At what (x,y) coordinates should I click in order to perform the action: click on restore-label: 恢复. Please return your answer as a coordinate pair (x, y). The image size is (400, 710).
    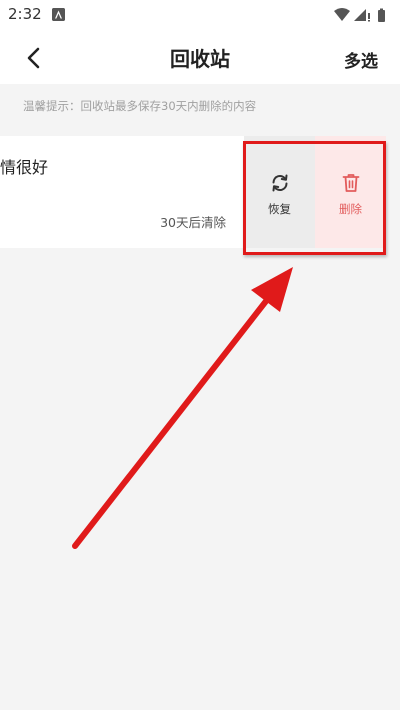
    Looking at the image, I should click on (279, 209).